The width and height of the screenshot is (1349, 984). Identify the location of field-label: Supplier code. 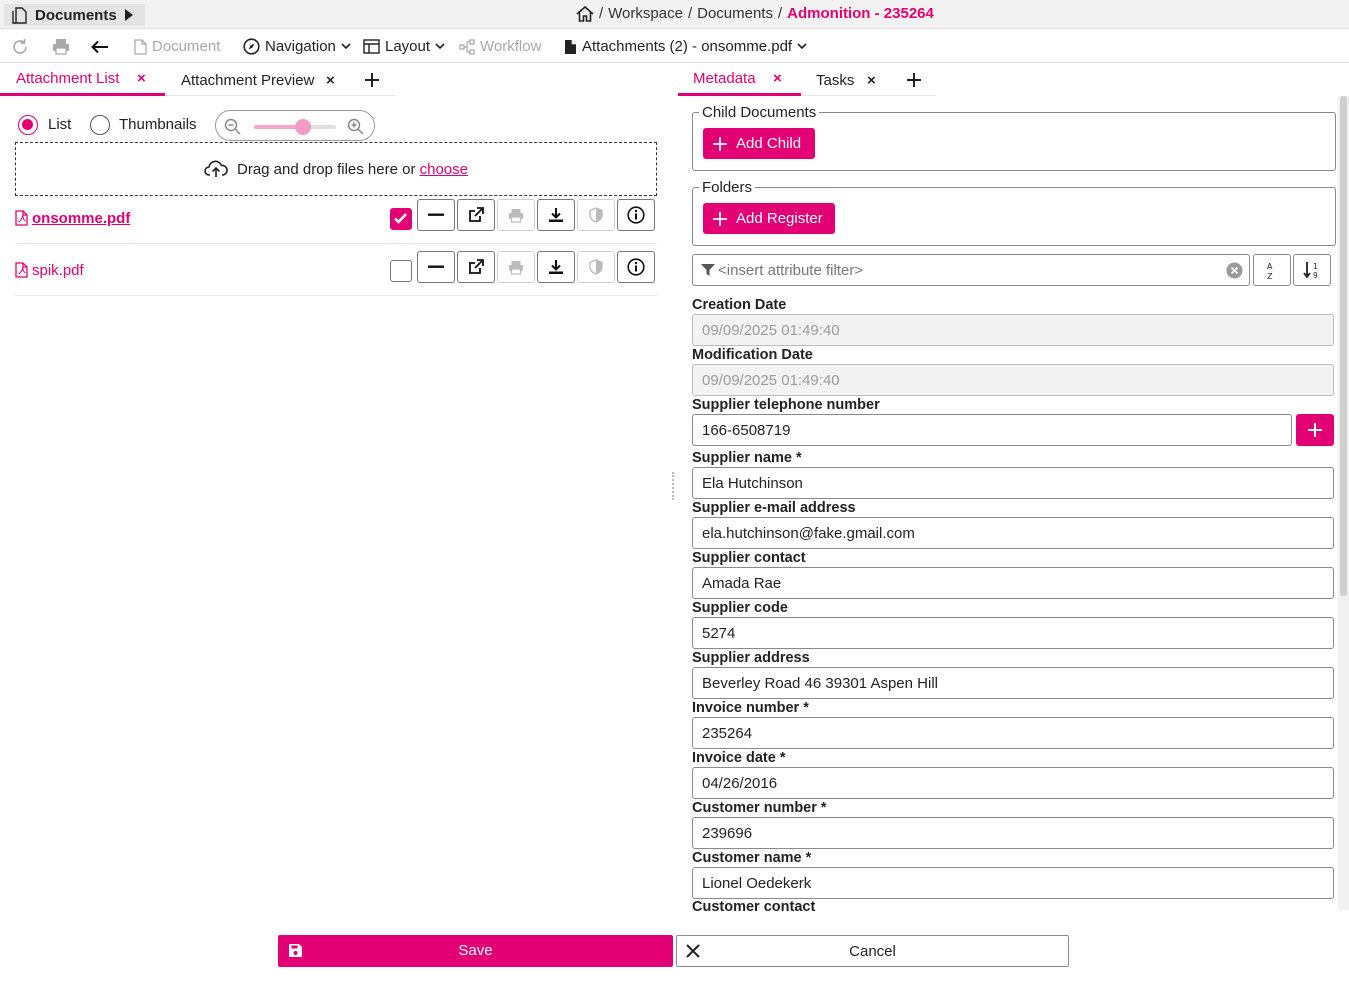
(740, 608).